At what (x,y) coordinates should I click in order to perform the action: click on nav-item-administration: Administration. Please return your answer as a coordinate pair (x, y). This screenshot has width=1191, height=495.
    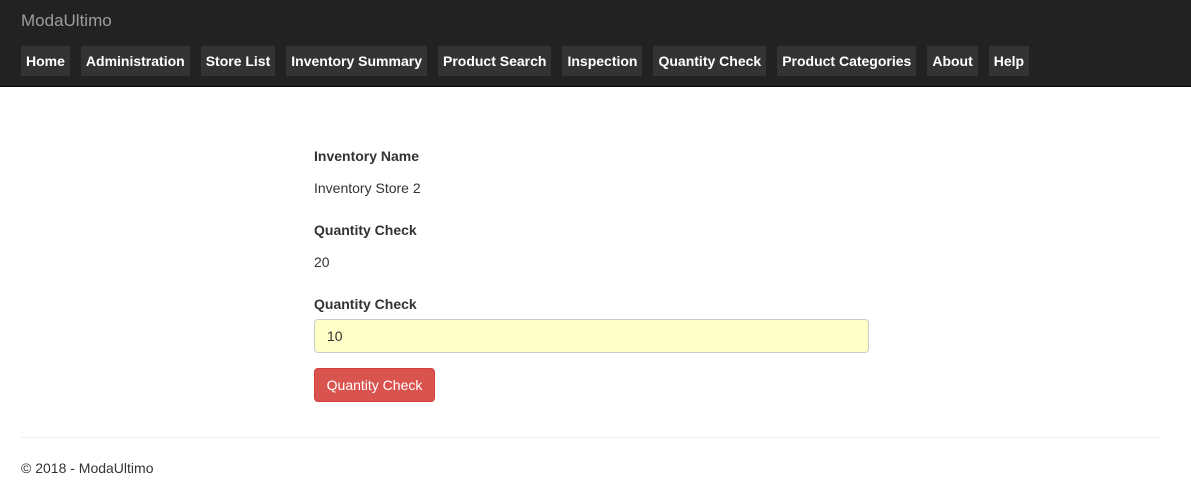
    Looking at the image, I should click on (135, 61).